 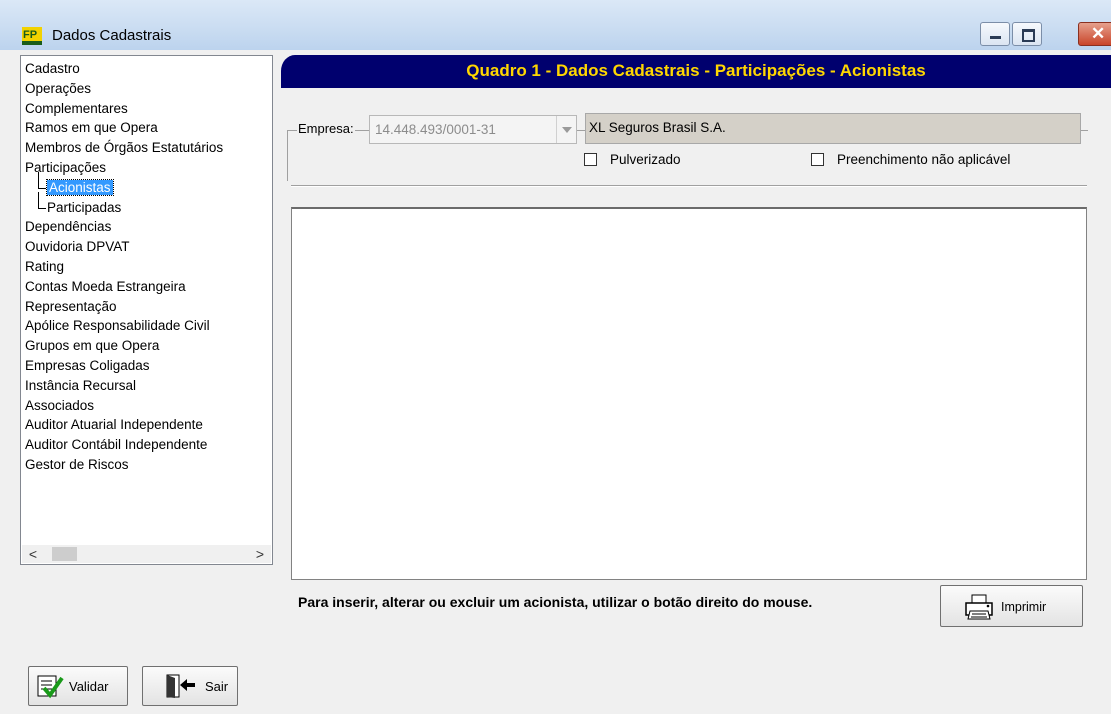 What do you see at coordinates (180, 686) in the screenshot?
I see `exit-door-icon` at bounding box center [180, 686].